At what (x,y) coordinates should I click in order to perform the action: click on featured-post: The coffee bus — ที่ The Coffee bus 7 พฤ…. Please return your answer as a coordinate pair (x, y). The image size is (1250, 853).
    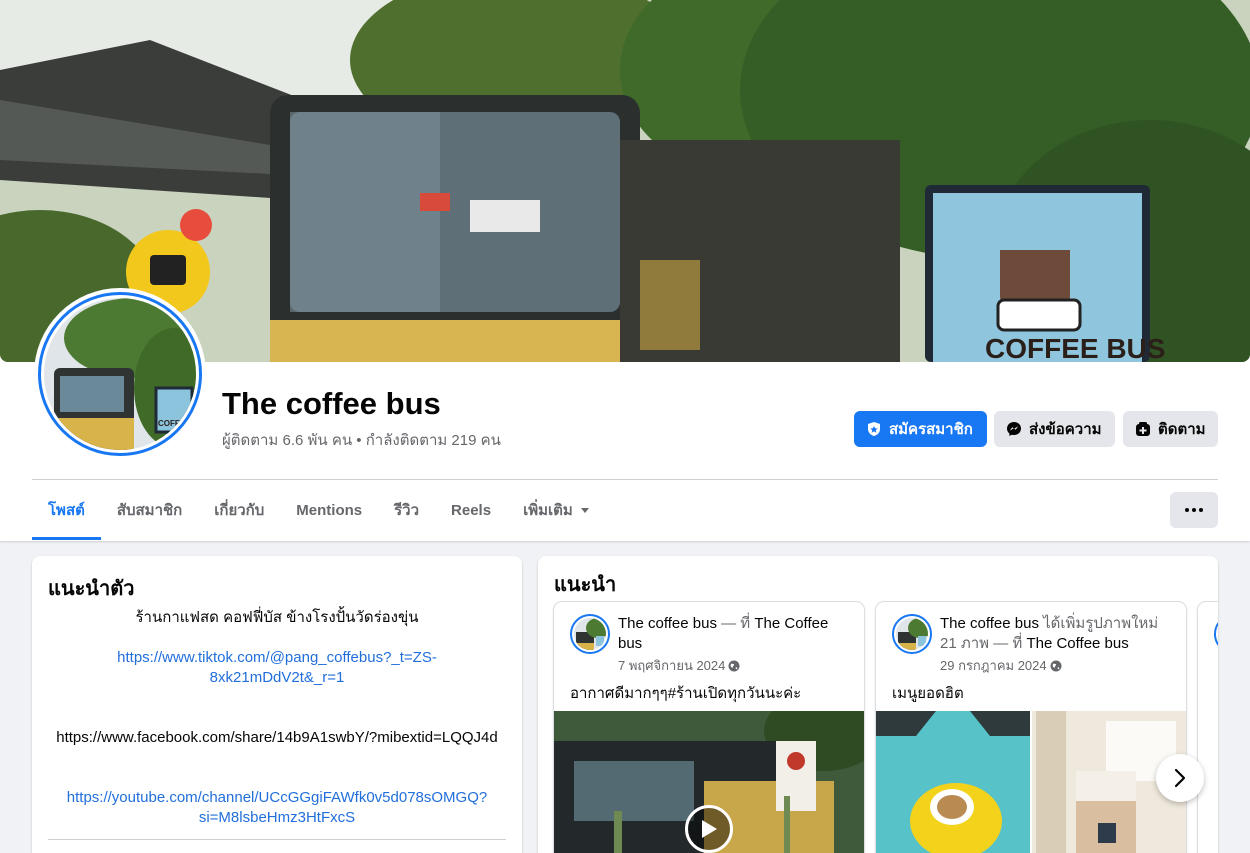
    Looking at the image, I should click on (709, 727).